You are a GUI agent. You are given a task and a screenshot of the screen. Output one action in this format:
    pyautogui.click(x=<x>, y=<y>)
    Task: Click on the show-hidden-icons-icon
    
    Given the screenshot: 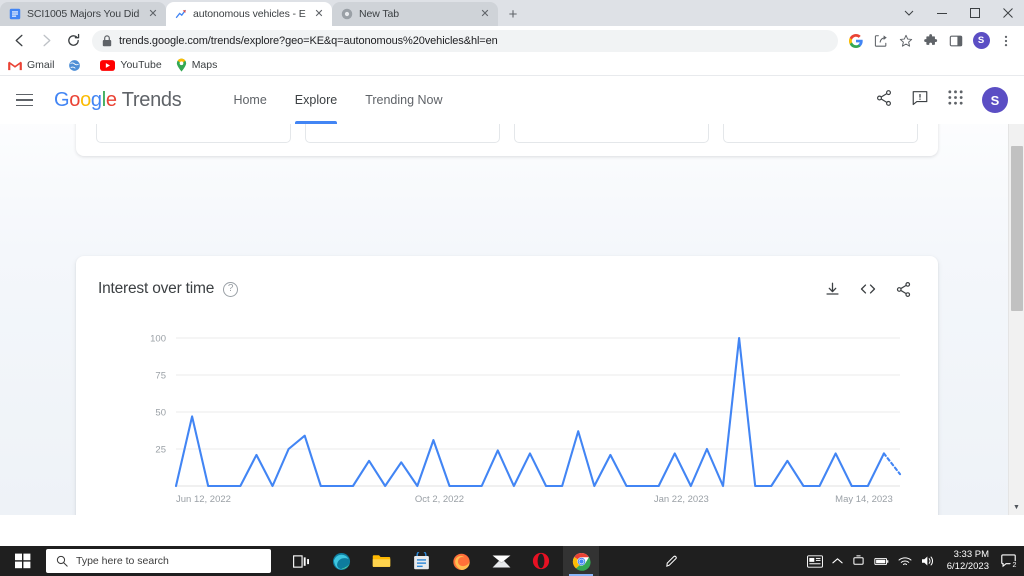 What is the action you would take?
    pyautogui.click(x=837, y=561)
    